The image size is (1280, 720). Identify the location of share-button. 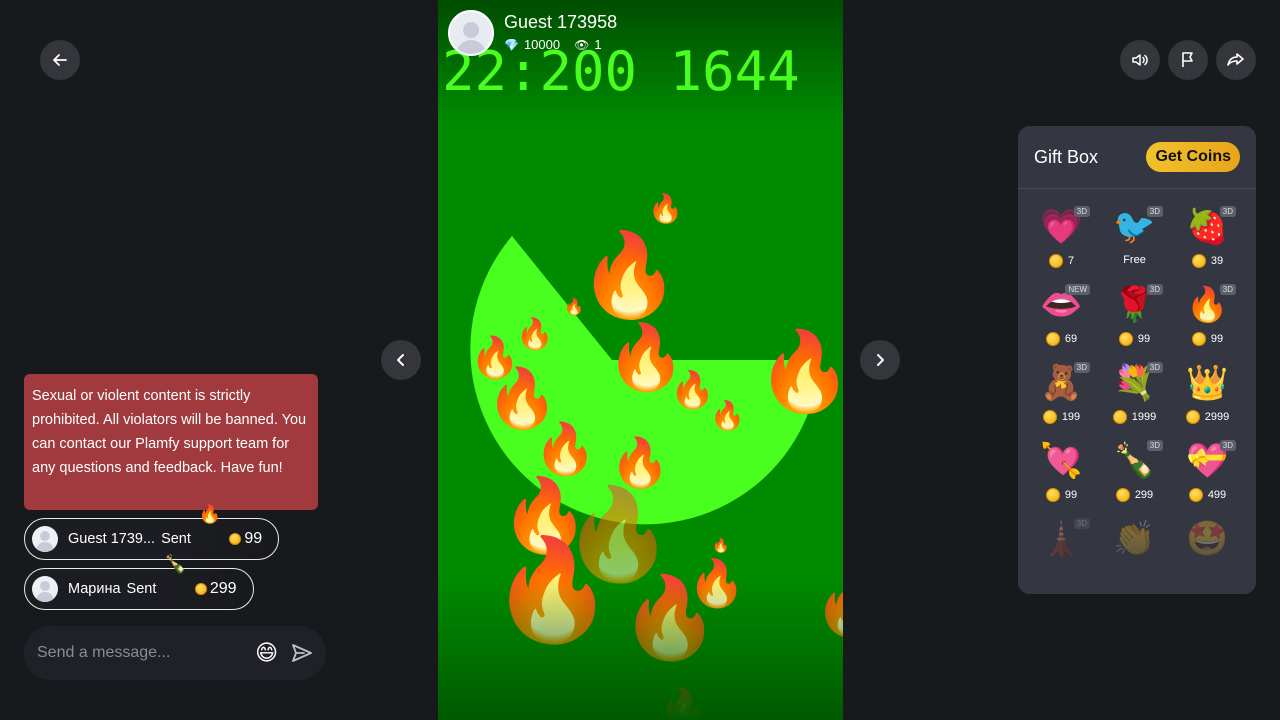
(1236, 60).